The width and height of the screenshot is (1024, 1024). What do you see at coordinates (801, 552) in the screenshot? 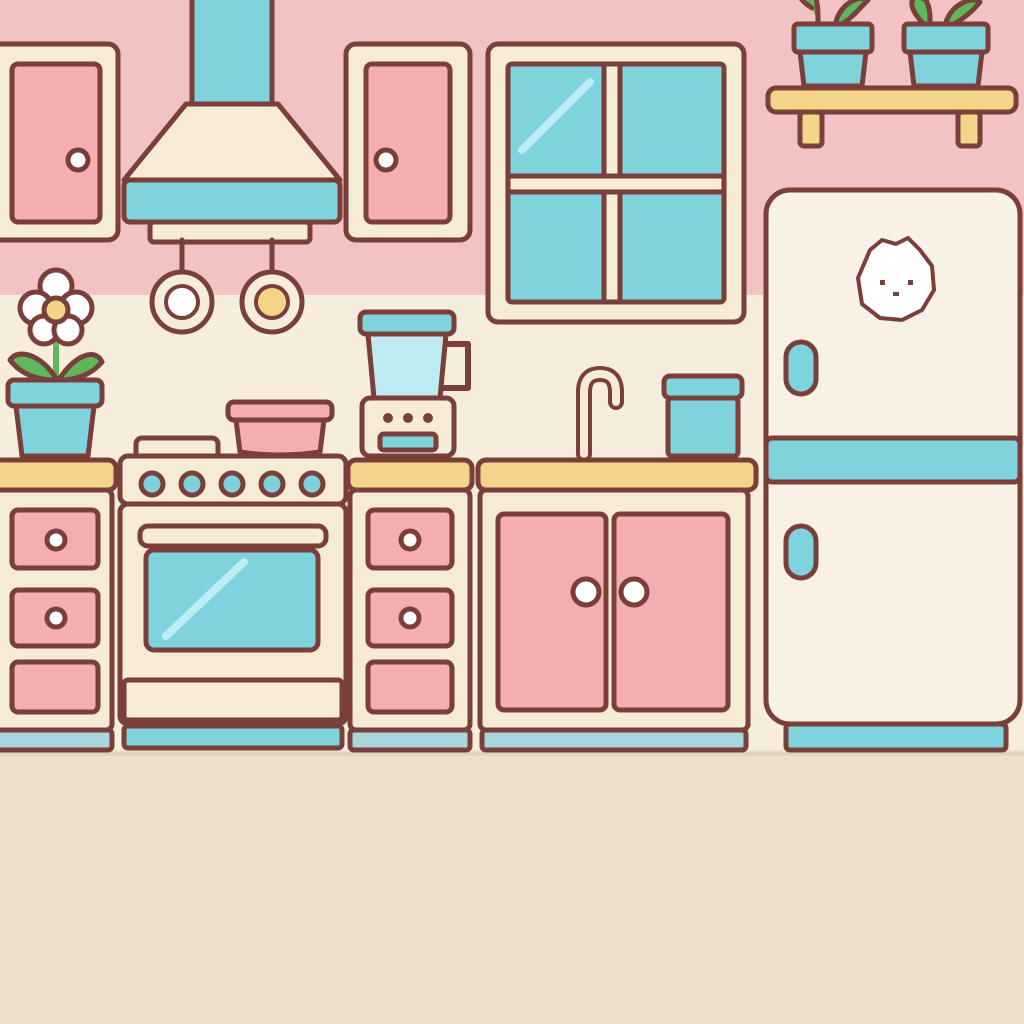
I see `fridge-handle-lower` at bounding box center [801, 552].